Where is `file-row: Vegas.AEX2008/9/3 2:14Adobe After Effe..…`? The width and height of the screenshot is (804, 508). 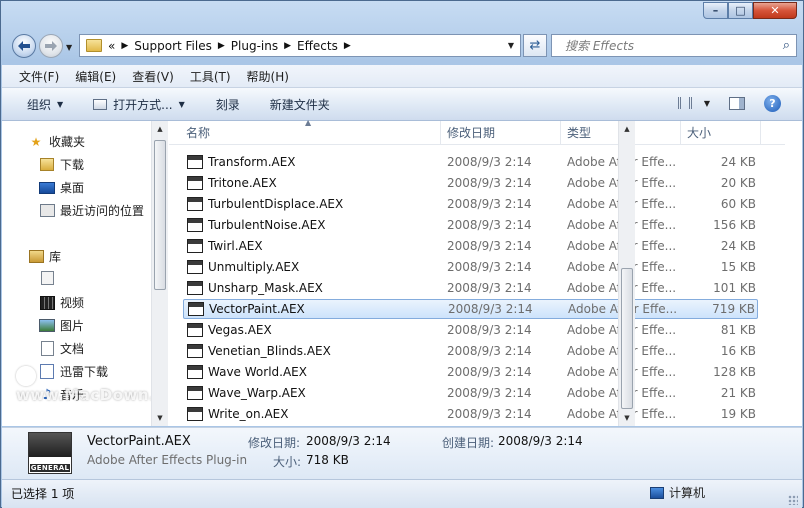 file-row: Vegas.AEX2008/9/3 2:14Adobe After Effe..… is located at coordinates (470, 330).